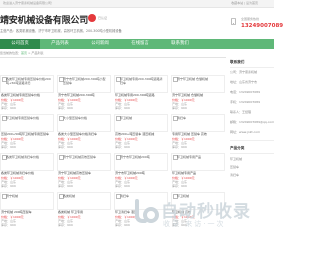 This screenshot has width=320, height=258. I want to click on product-title: 各类大小型压裂车价格清扫车, so click(84, 134).